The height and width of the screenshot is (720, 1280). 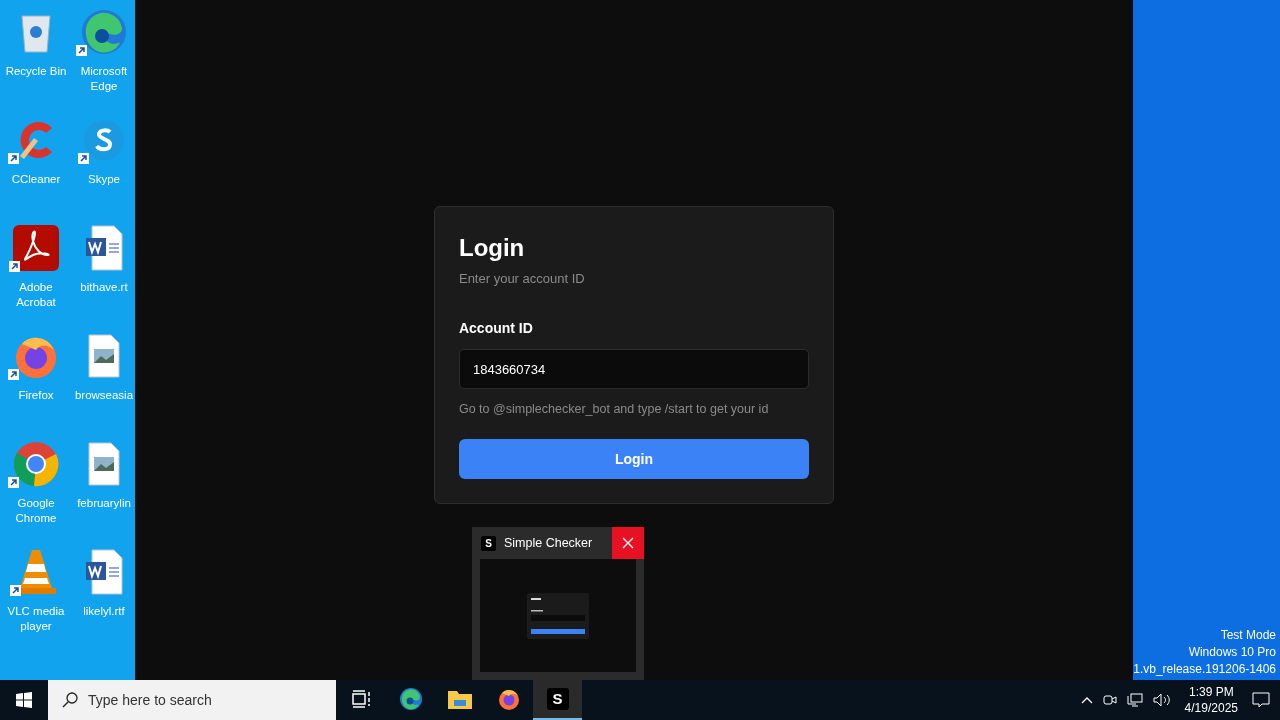 I want to click on icon-label: Google Chrome, so click(x=36, y=511).